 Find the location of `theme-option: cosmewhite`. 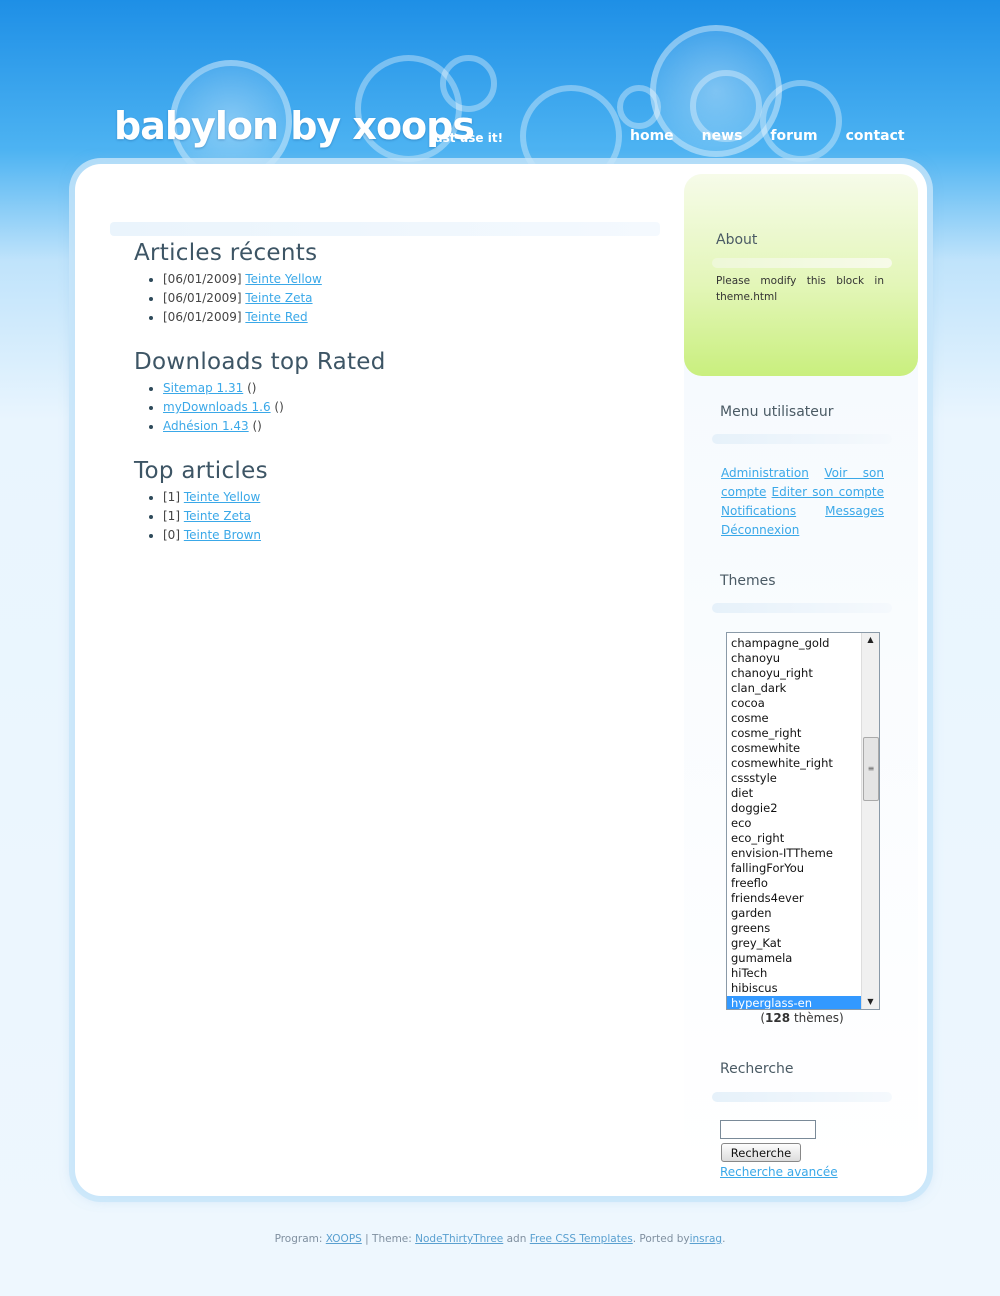

theme-option: cosmewhite is located at coordinates (794, 748).